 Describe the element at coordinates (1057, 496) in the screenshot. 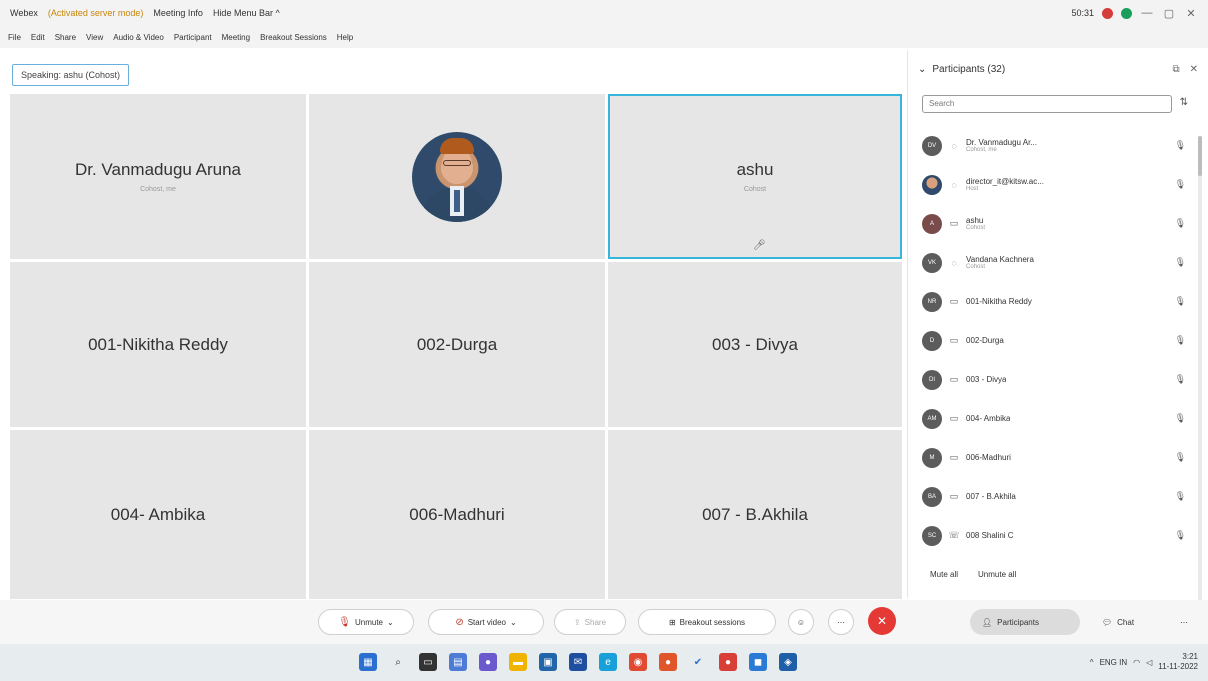

I see `list-item: BA ▭ 007 - B.Akhila 🎙︎` at that location.